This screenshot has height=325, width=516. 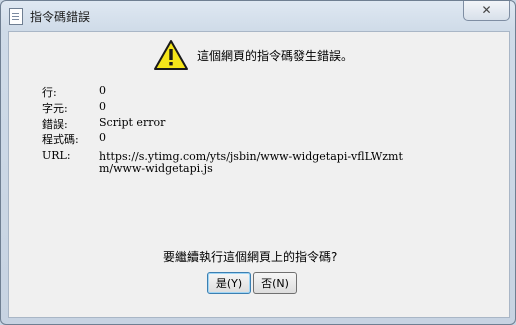 I want to click on title-bar: 指令碼錯誤 ✕, so click(x=258, y=16).